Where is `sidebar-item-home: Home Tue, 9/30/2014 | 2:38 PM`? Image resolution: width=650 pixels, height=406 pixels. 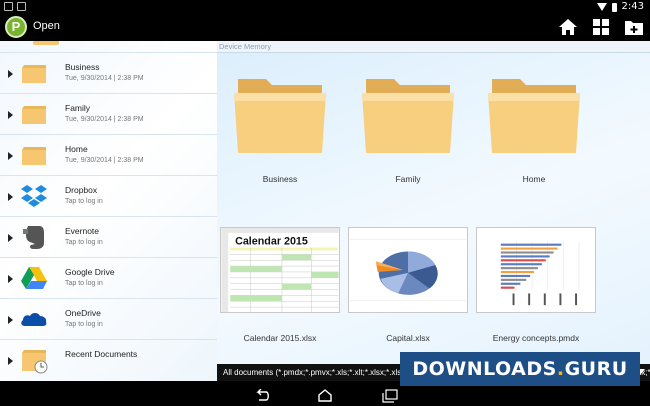 sidebar-item-home: Home Tue, 9/30/2014 | 2:38 PM is located at coordinates (108, 155).